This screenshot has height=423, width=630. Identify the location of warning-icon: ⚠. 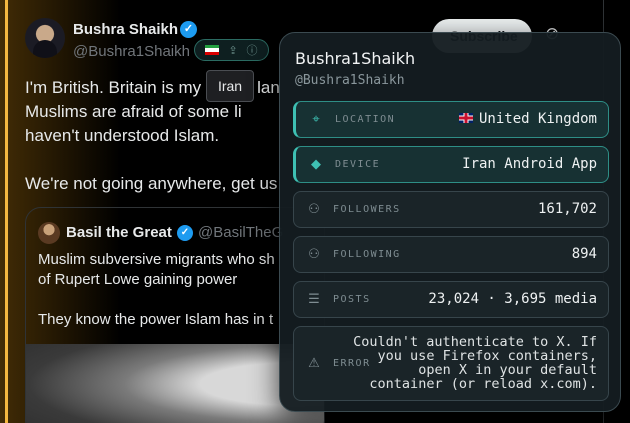
(314, 363).